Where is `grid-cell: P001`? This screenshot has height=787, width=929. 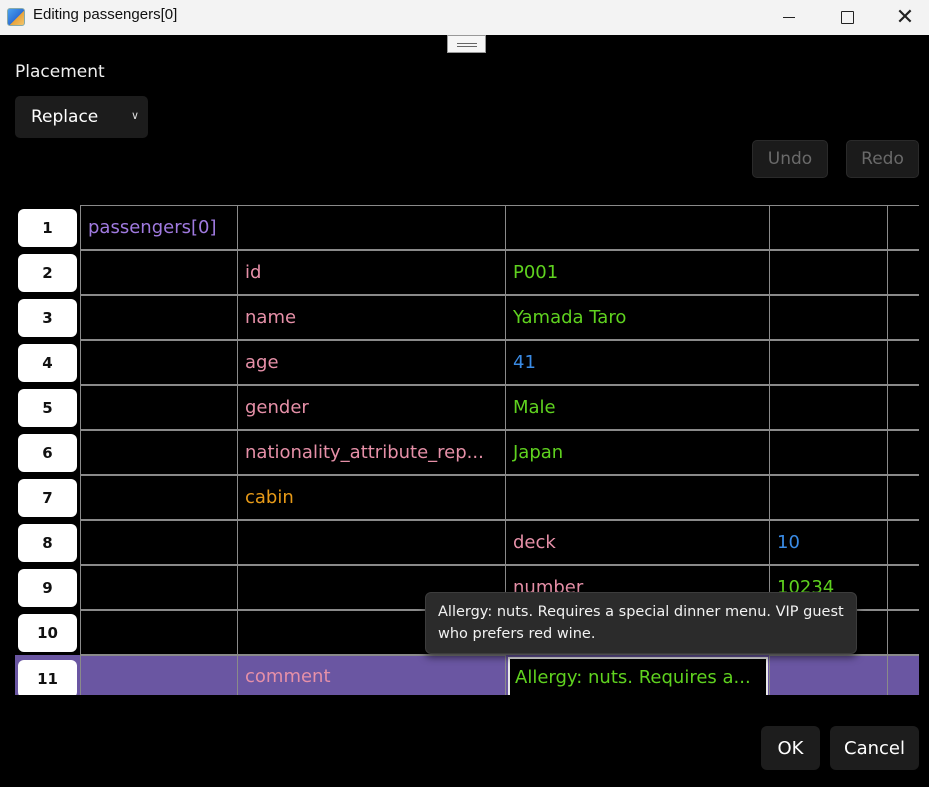 grid-cell: P001 is located at coordinates (637, 272).